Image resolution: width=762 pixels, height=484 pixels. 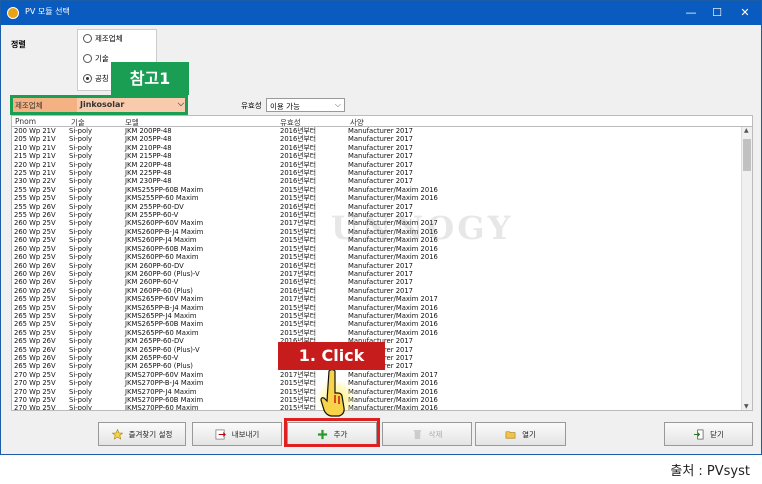 I want to click on scroll-up-icon: ▲, so click(x=746, y=130).